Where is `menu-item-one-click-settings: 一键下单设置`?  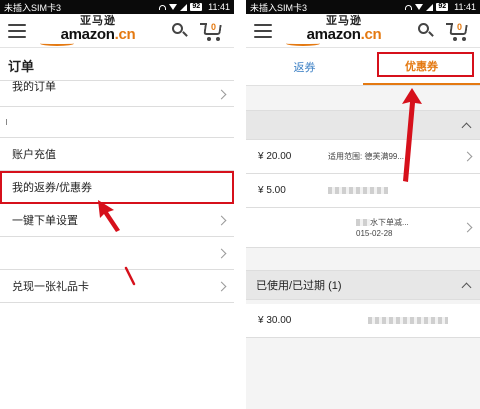 menu-item-one-click-settings: 一键下单设置 is located at coordinates (117, 220).